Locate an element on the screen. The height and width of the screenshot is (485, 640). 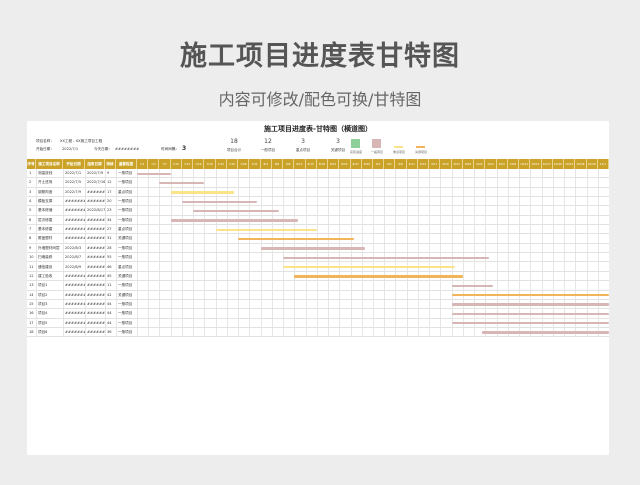
interval-value: 3 is located at coordinates (184, 149).